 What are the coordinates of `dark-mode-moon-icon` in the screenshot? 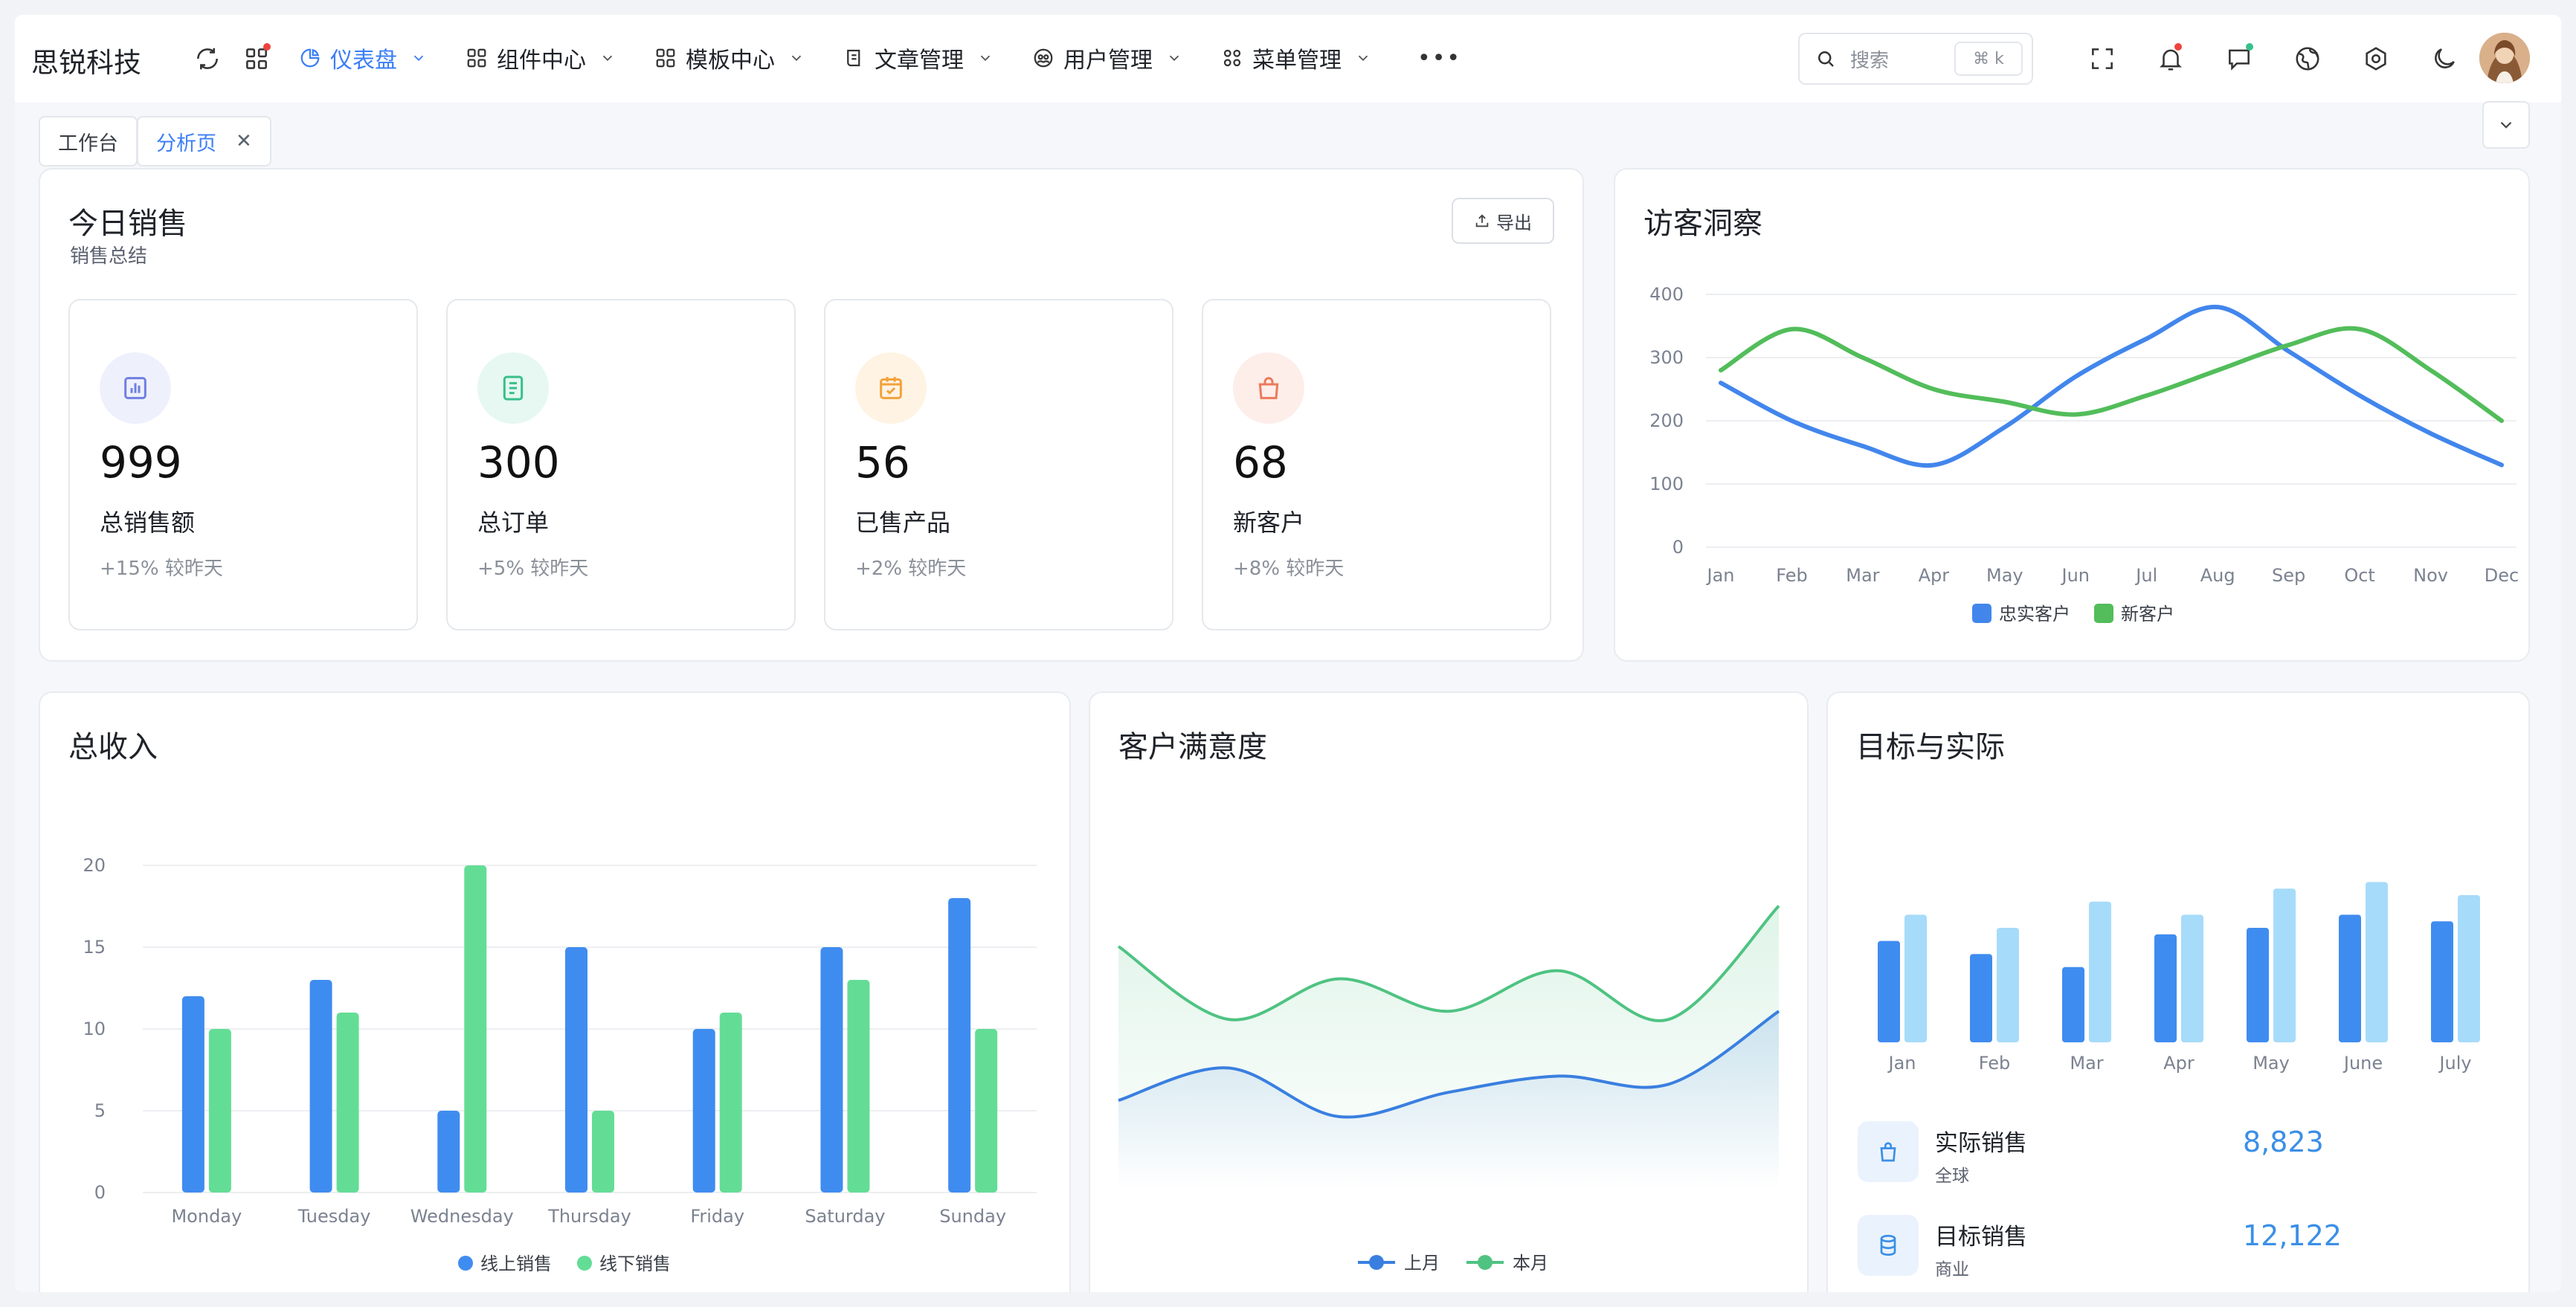 It's located at (2444, 59).